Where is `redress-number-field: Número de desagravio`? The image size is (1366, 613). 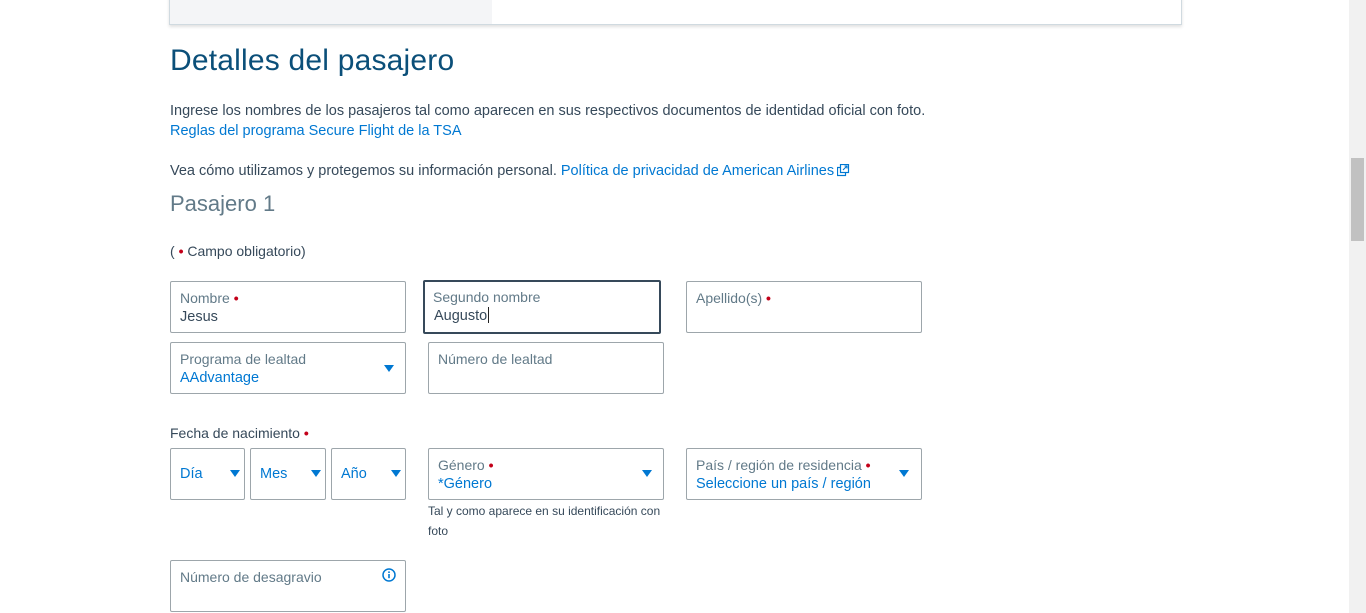
redress-number-field: Número de desagravio is located at coordinates (288, 586).